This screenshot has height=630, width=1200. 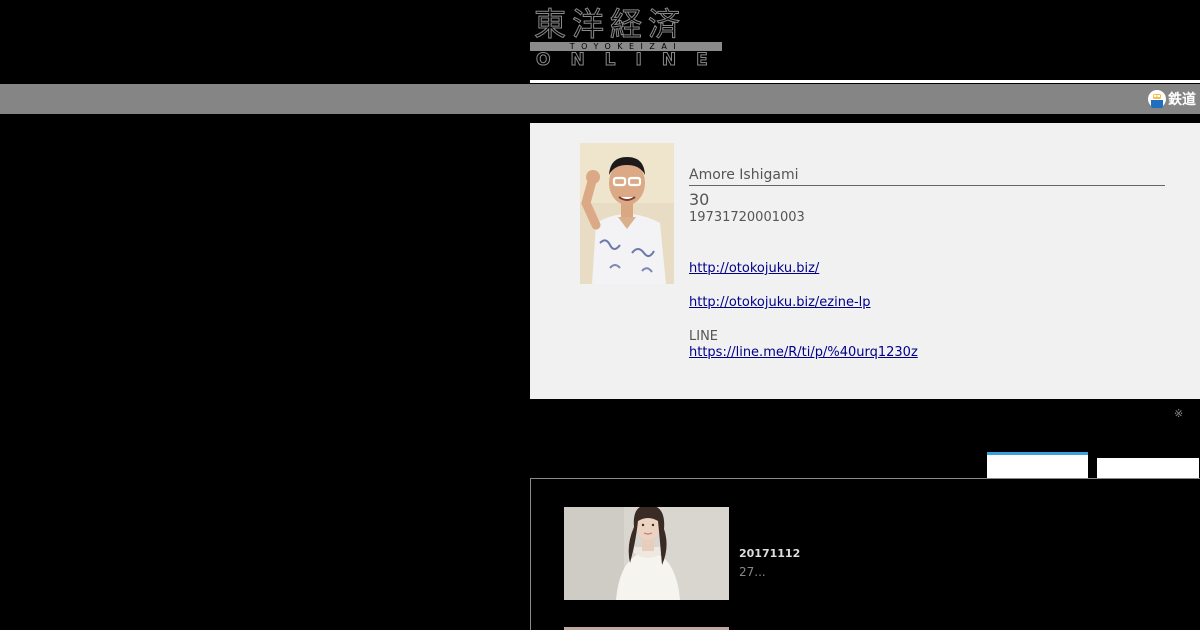 What do you see at coordinates (610, 24) in the screenshot?
I see `logo-kanji: 東洋経済` at bounding box center [610, 24].